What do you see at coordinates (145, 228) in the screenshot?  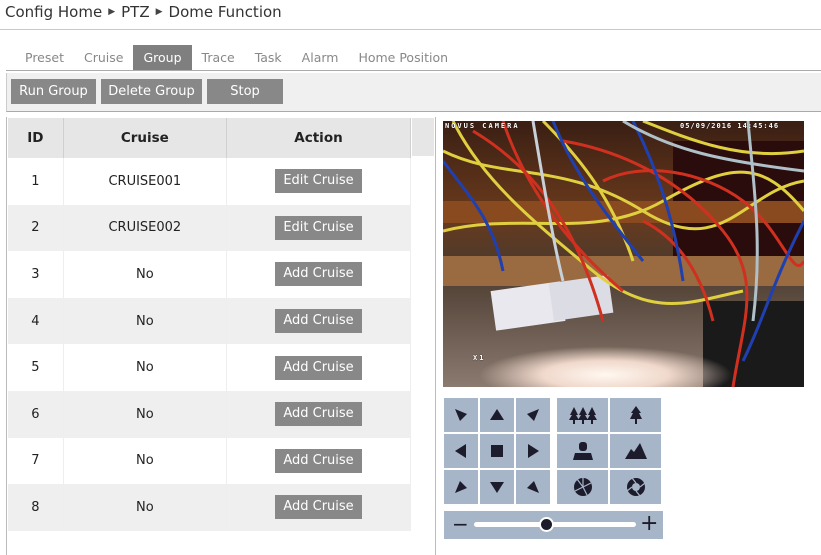 I see `row-cruise: CRUISE002` at bounding box center [145, 228].